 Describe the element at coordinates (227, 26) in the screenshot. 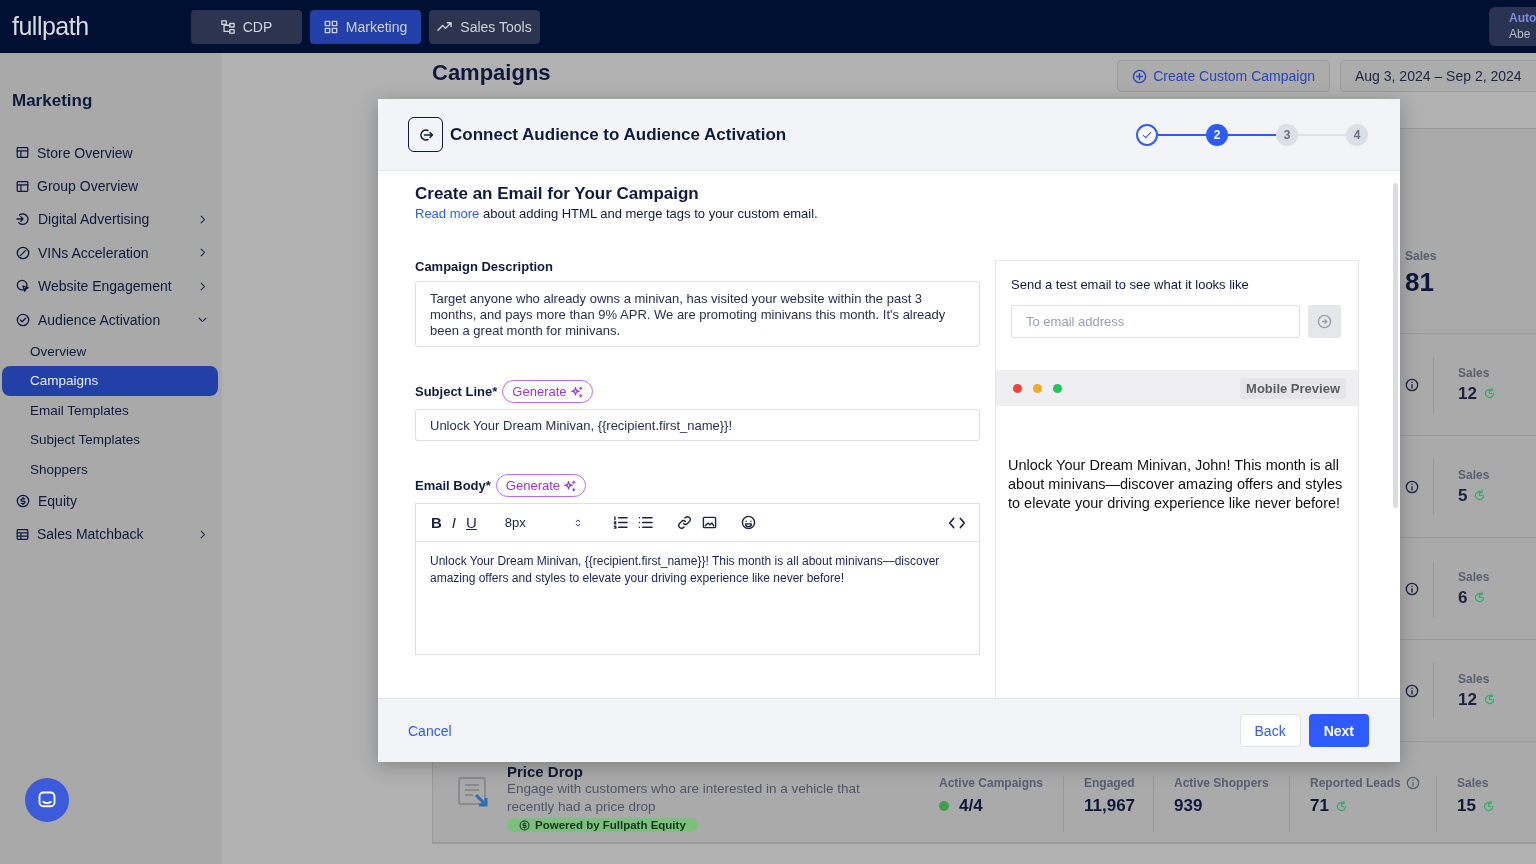

I see `hierarchy-icon` at that location.